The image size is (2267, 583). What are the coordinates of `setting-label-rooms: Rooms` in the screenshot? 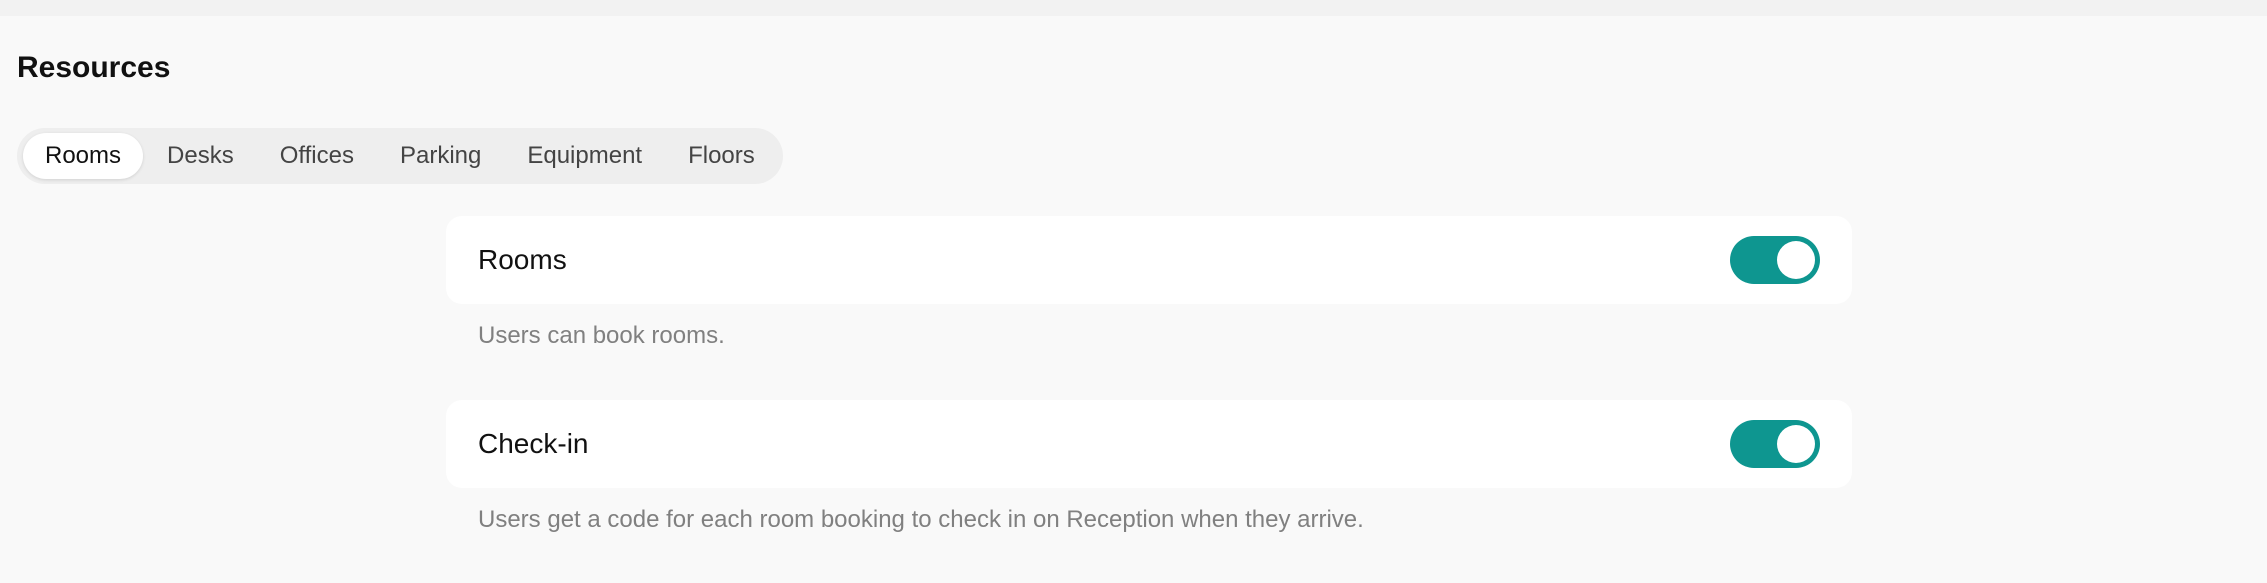 It's located at (522, 259).